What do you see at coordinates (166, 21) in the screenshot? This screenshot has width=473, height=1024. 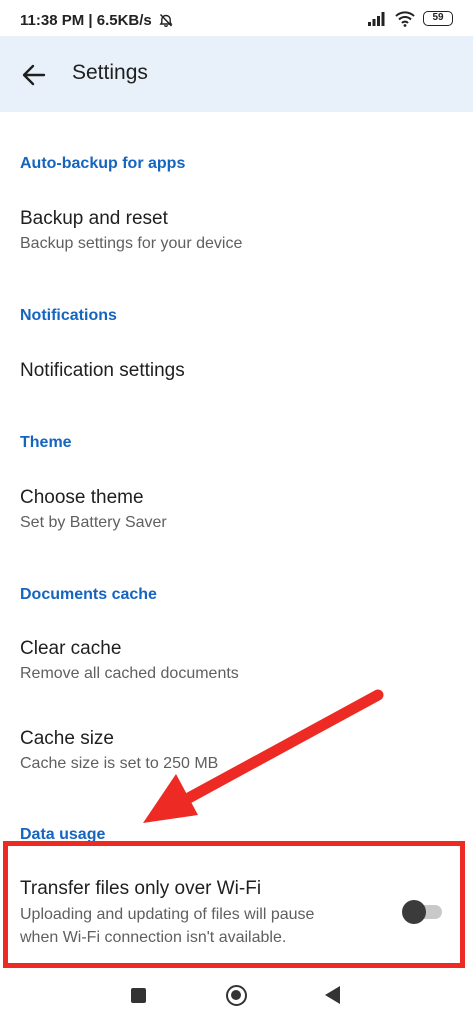 I see `alarm-off-icon` at bounding box center [166, 21].